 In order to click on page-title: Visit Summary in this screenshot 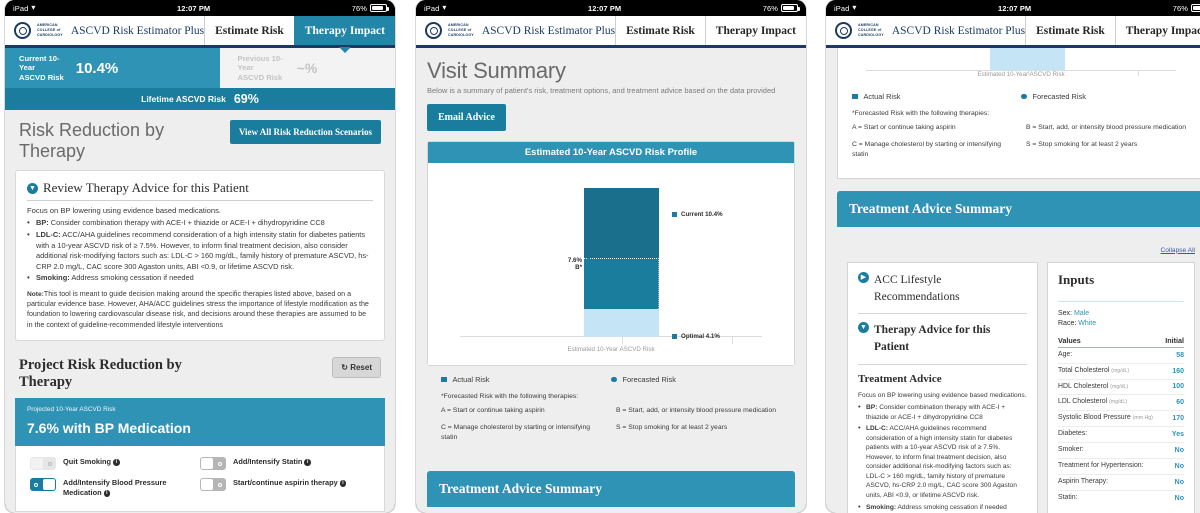, I will do `click(496, 70)`.